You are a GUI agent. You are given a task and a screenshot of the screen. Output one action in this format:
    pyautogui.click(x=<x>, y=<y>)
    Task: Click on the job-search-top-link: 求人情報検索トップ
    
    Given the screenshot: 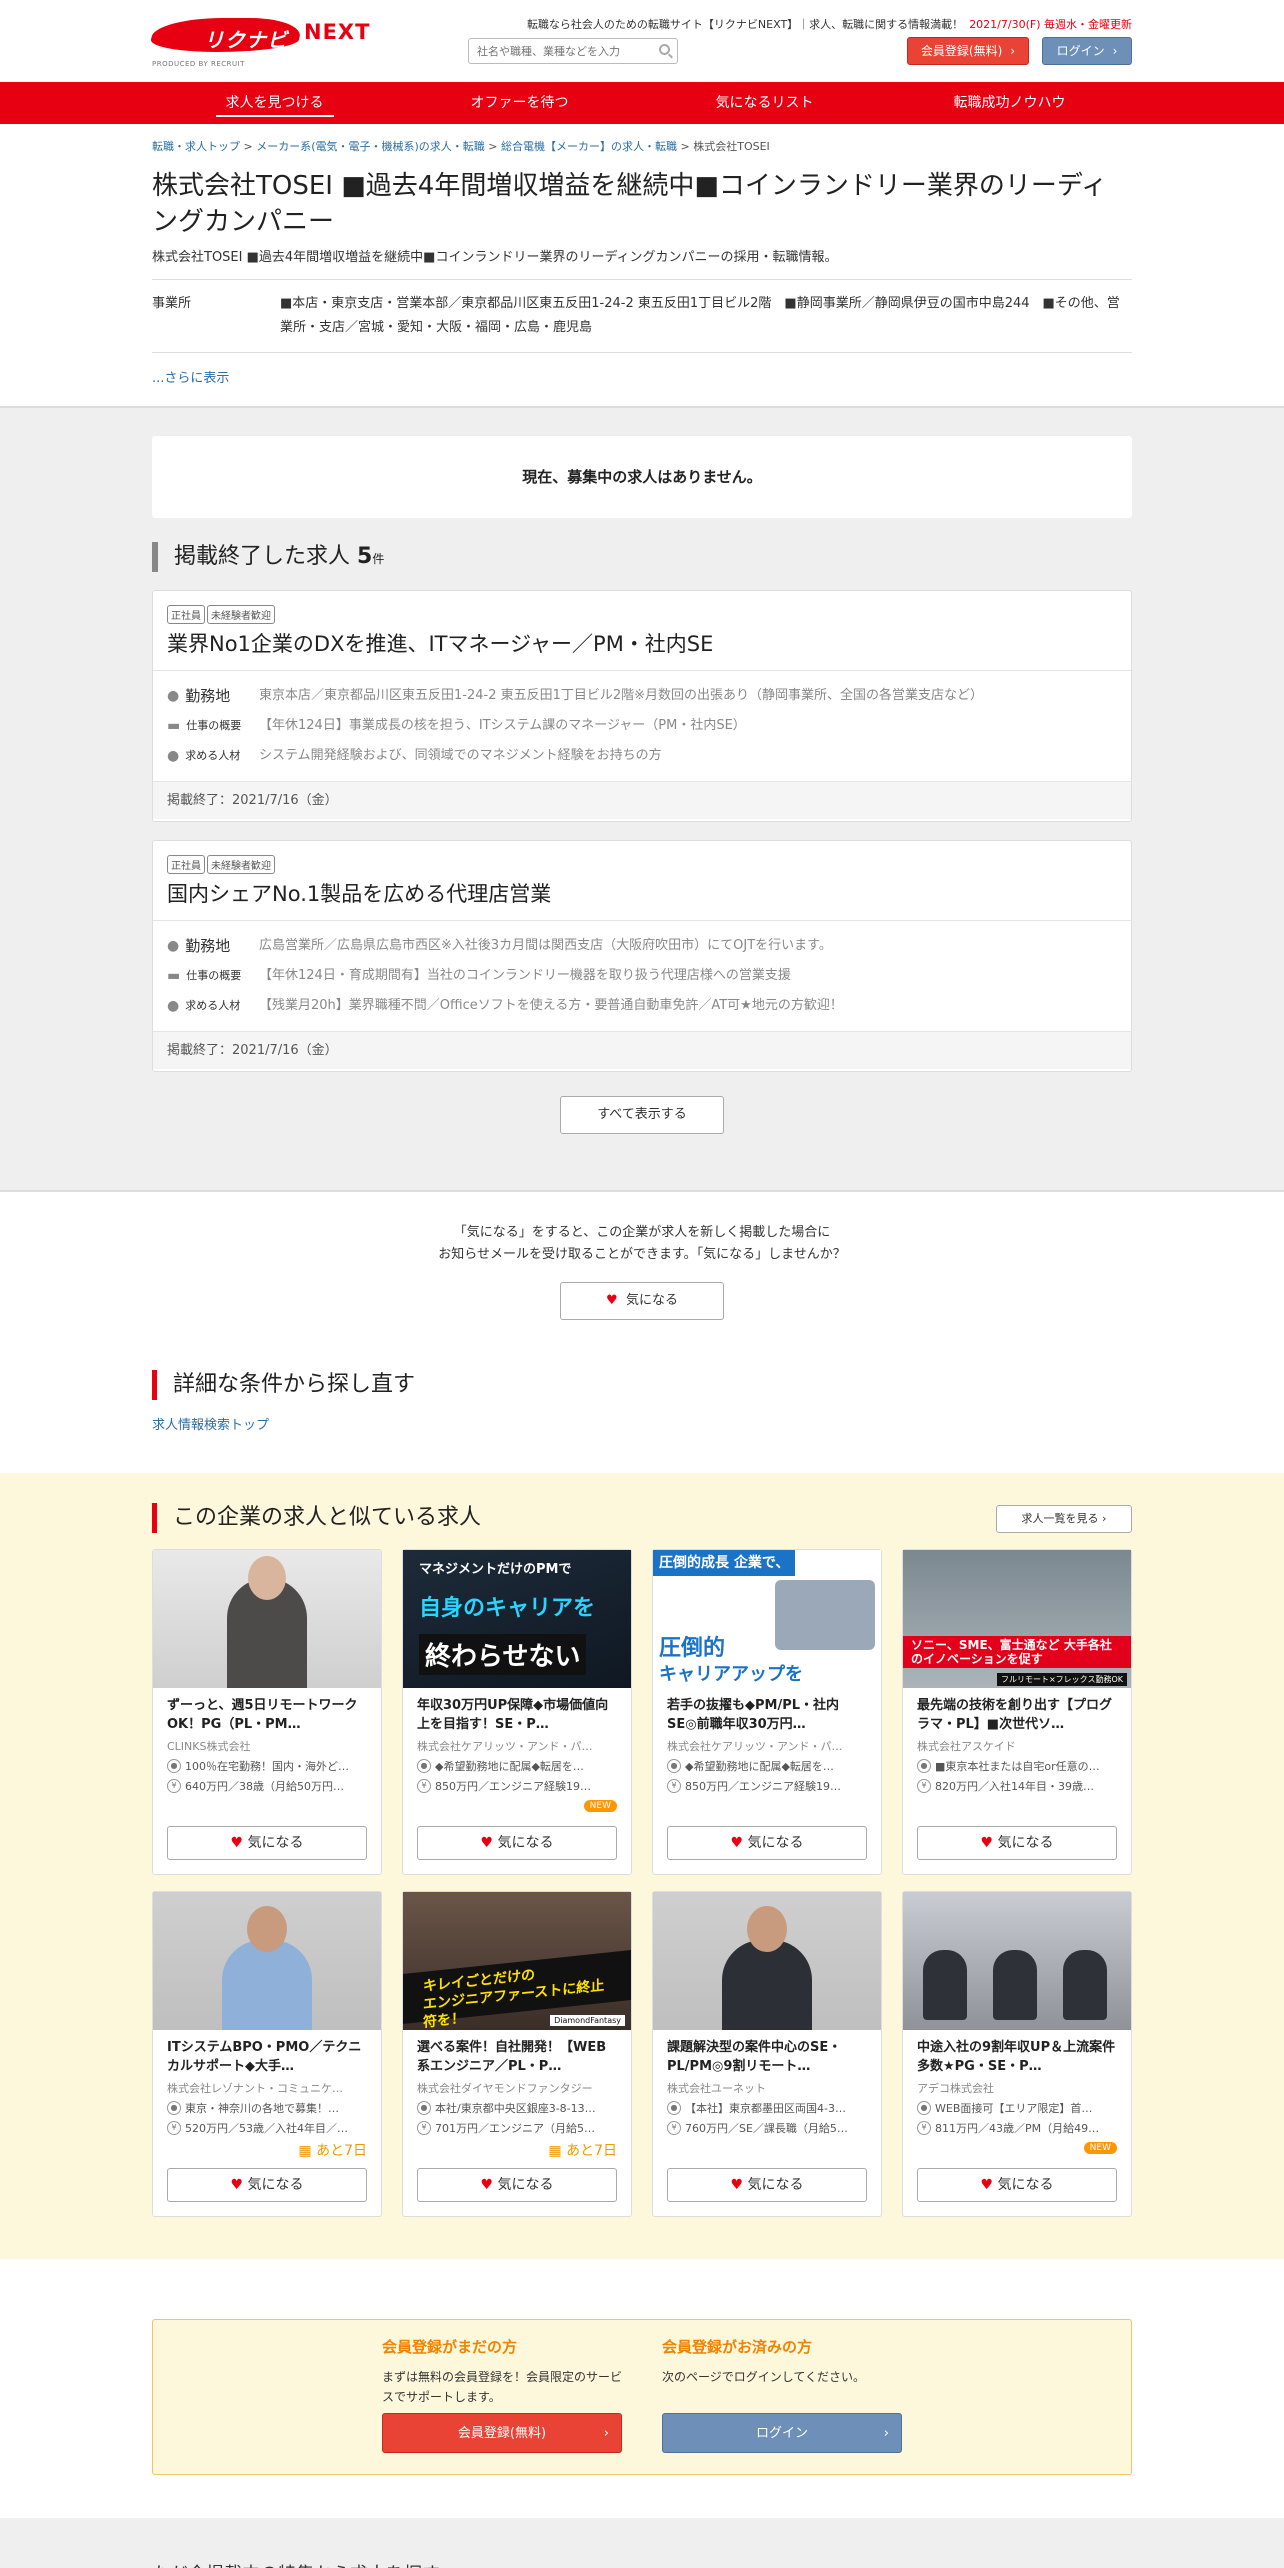 What is the action you would take?
    pyautogui.click(x=642, y=1423)
    